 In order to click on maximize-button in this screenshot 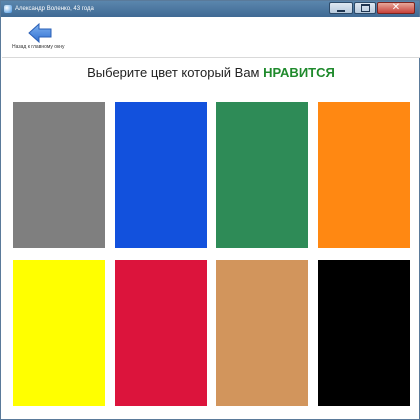, I will do `click(365, 8)`.